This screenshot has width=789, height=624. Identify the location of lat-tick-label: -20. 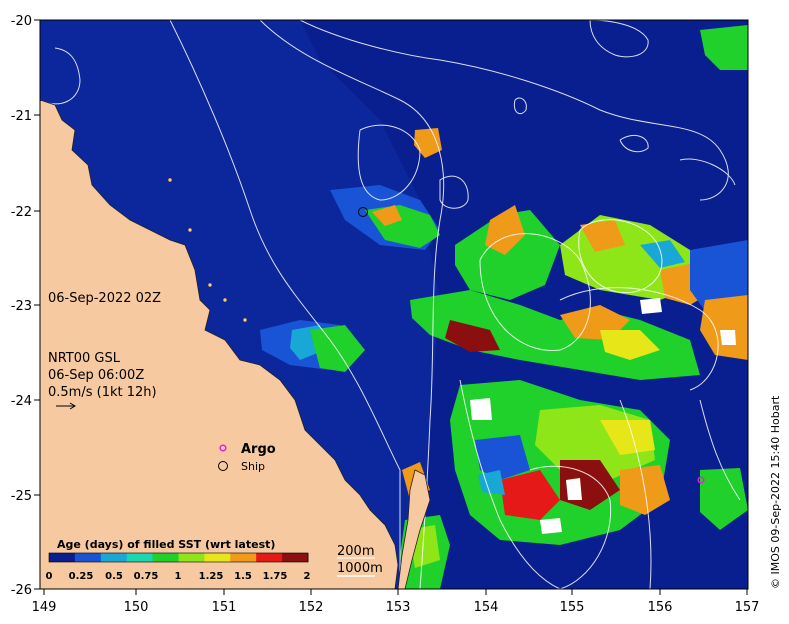
(21, 21).